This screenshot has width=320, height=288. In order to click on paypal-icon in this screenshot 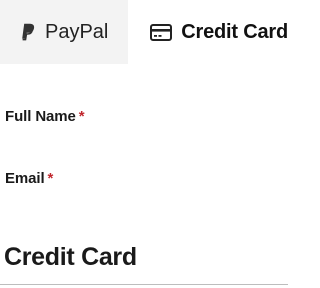, I will do `click(28, 32)`.